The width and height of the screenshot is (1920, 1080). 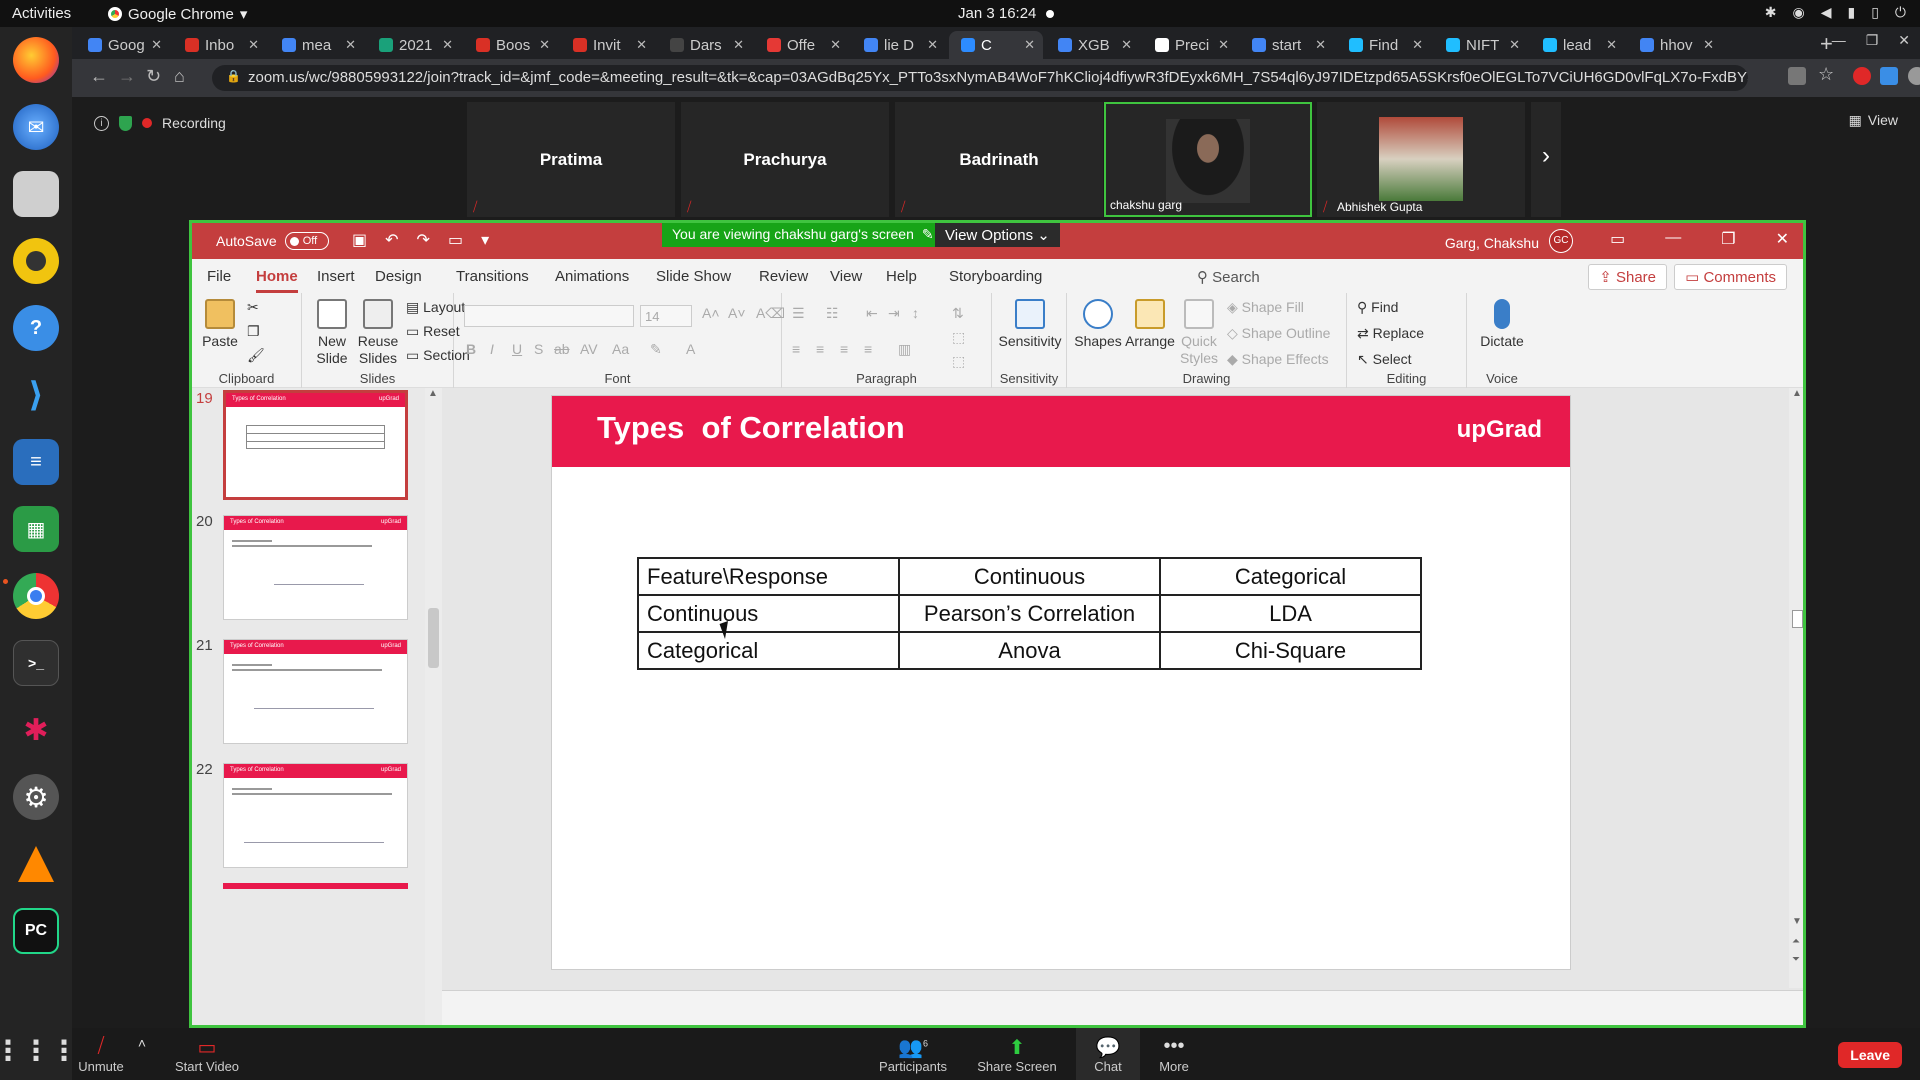 I want to click on decrease-indent-icon: ⇤, so click(x=872, y=313).